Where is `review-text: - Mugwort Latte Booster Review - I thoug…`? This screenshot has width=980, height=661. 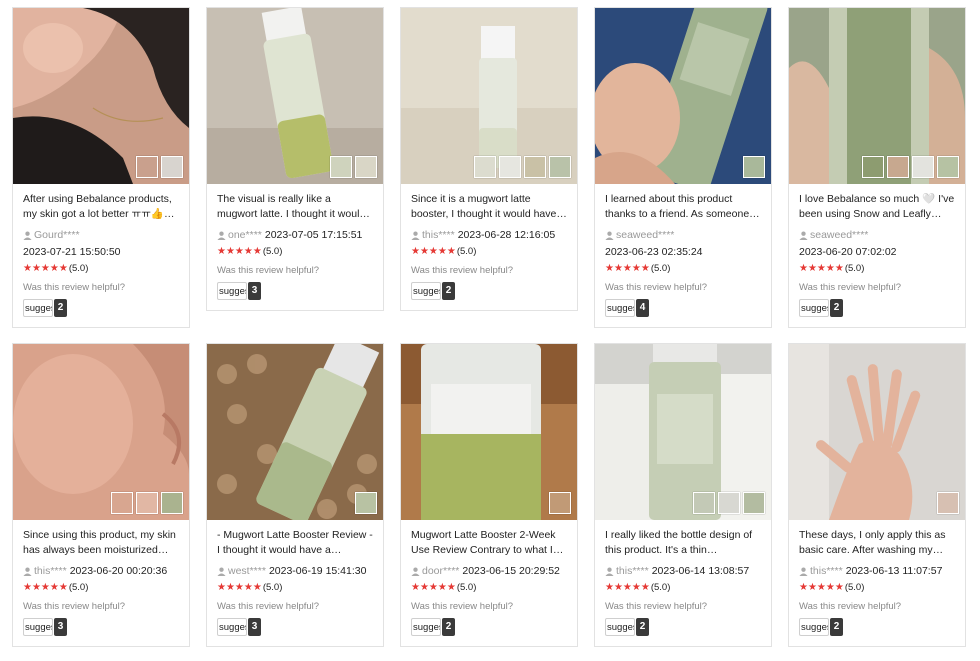
review-text: - Mugwort Latte Booster Review - I thoug… is located at coordinates (295, 542).